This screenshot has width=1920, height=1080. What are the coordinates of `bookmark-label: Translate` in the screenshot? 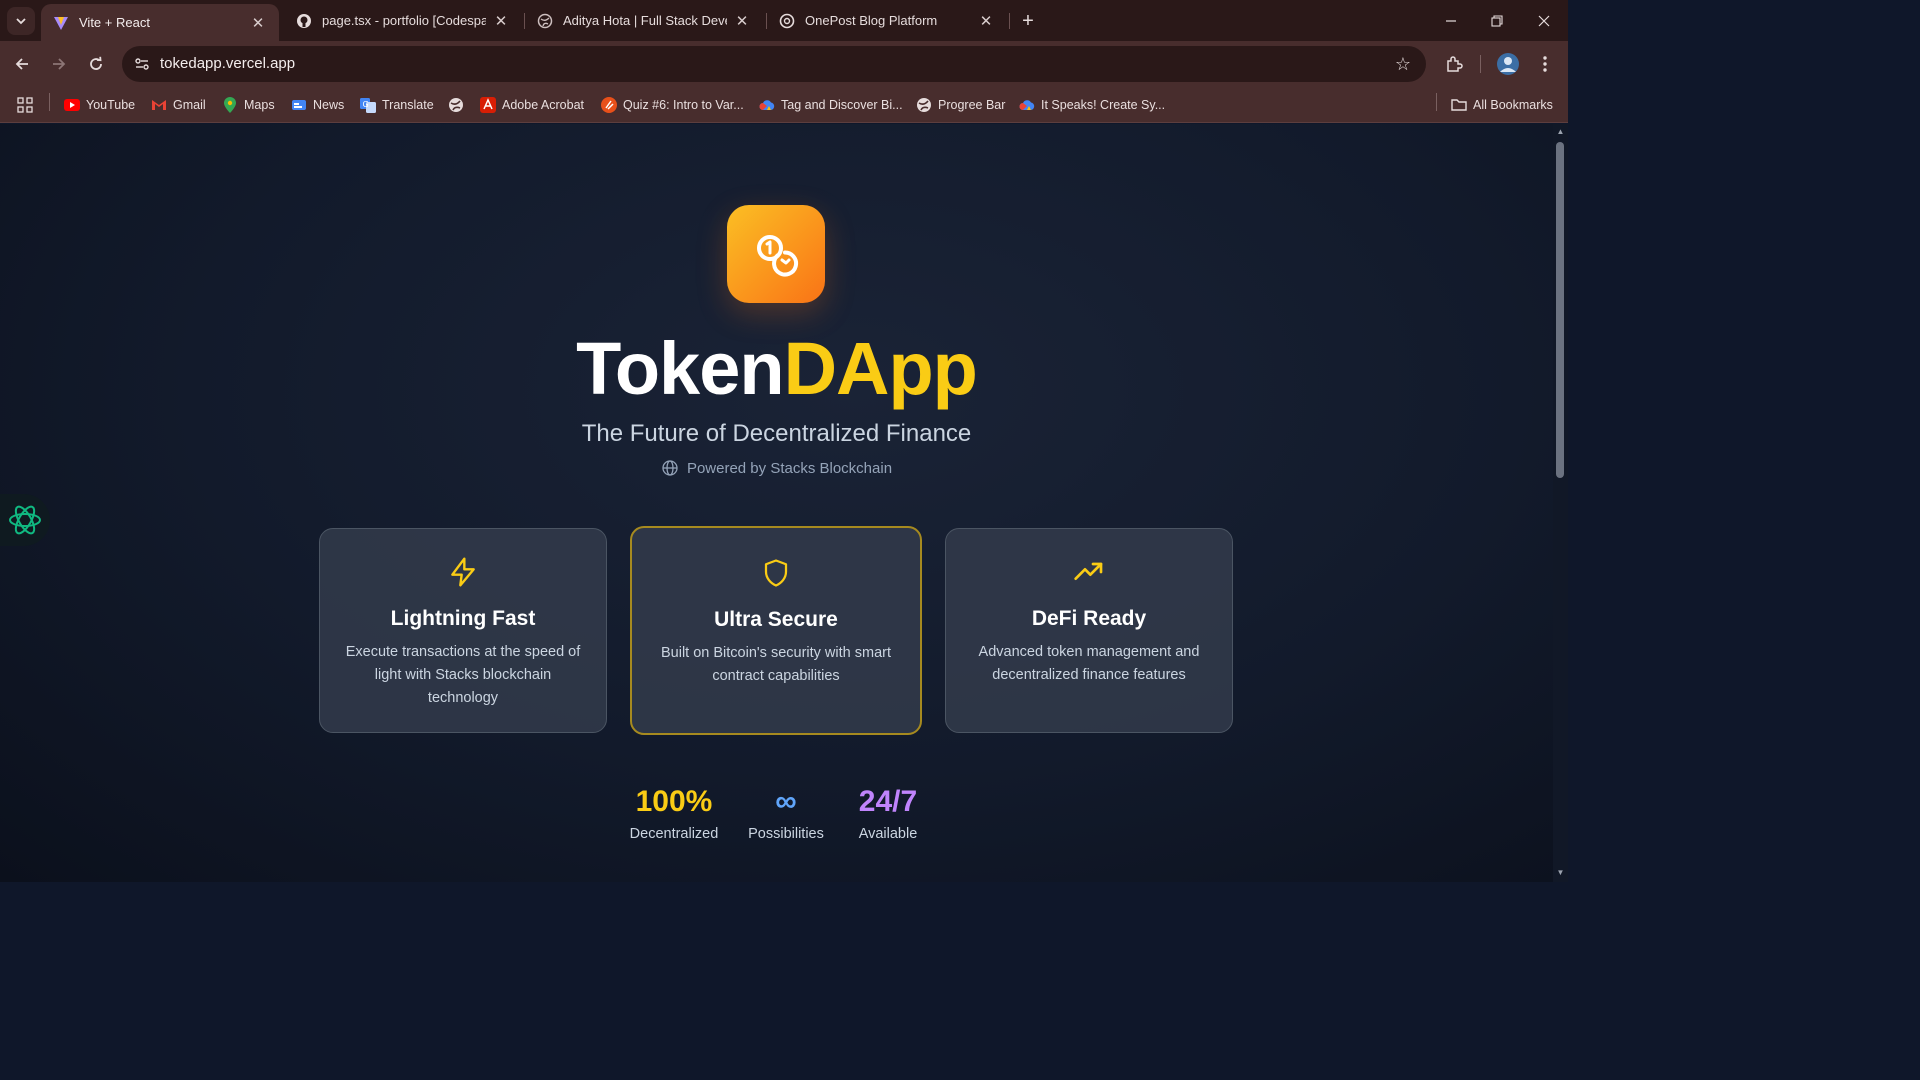 It's located at (408, 105).